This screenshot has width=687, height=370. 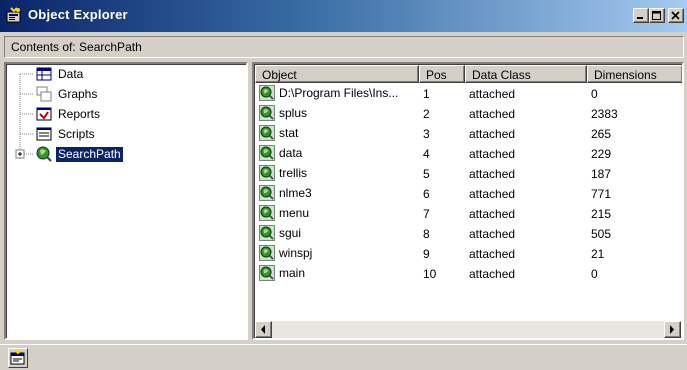 I want to click on tree-item-graphs: Graphs, so click(x=67, y=94).